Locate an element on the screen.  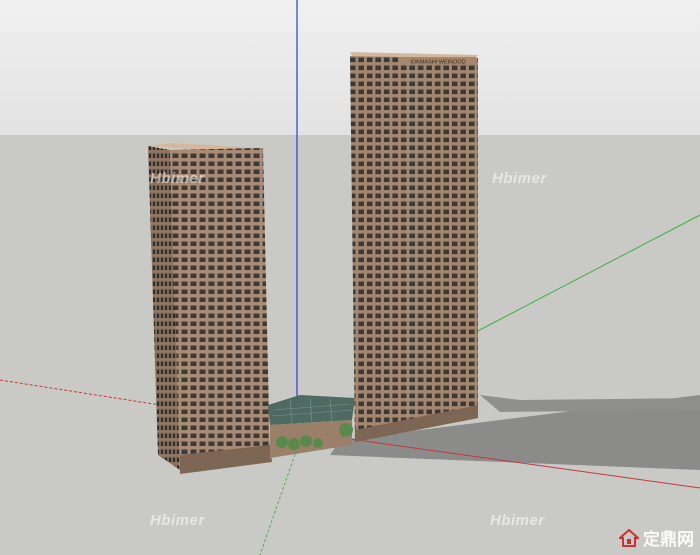
site-logo: 定鼎网 is located at coordinates (656, 537).